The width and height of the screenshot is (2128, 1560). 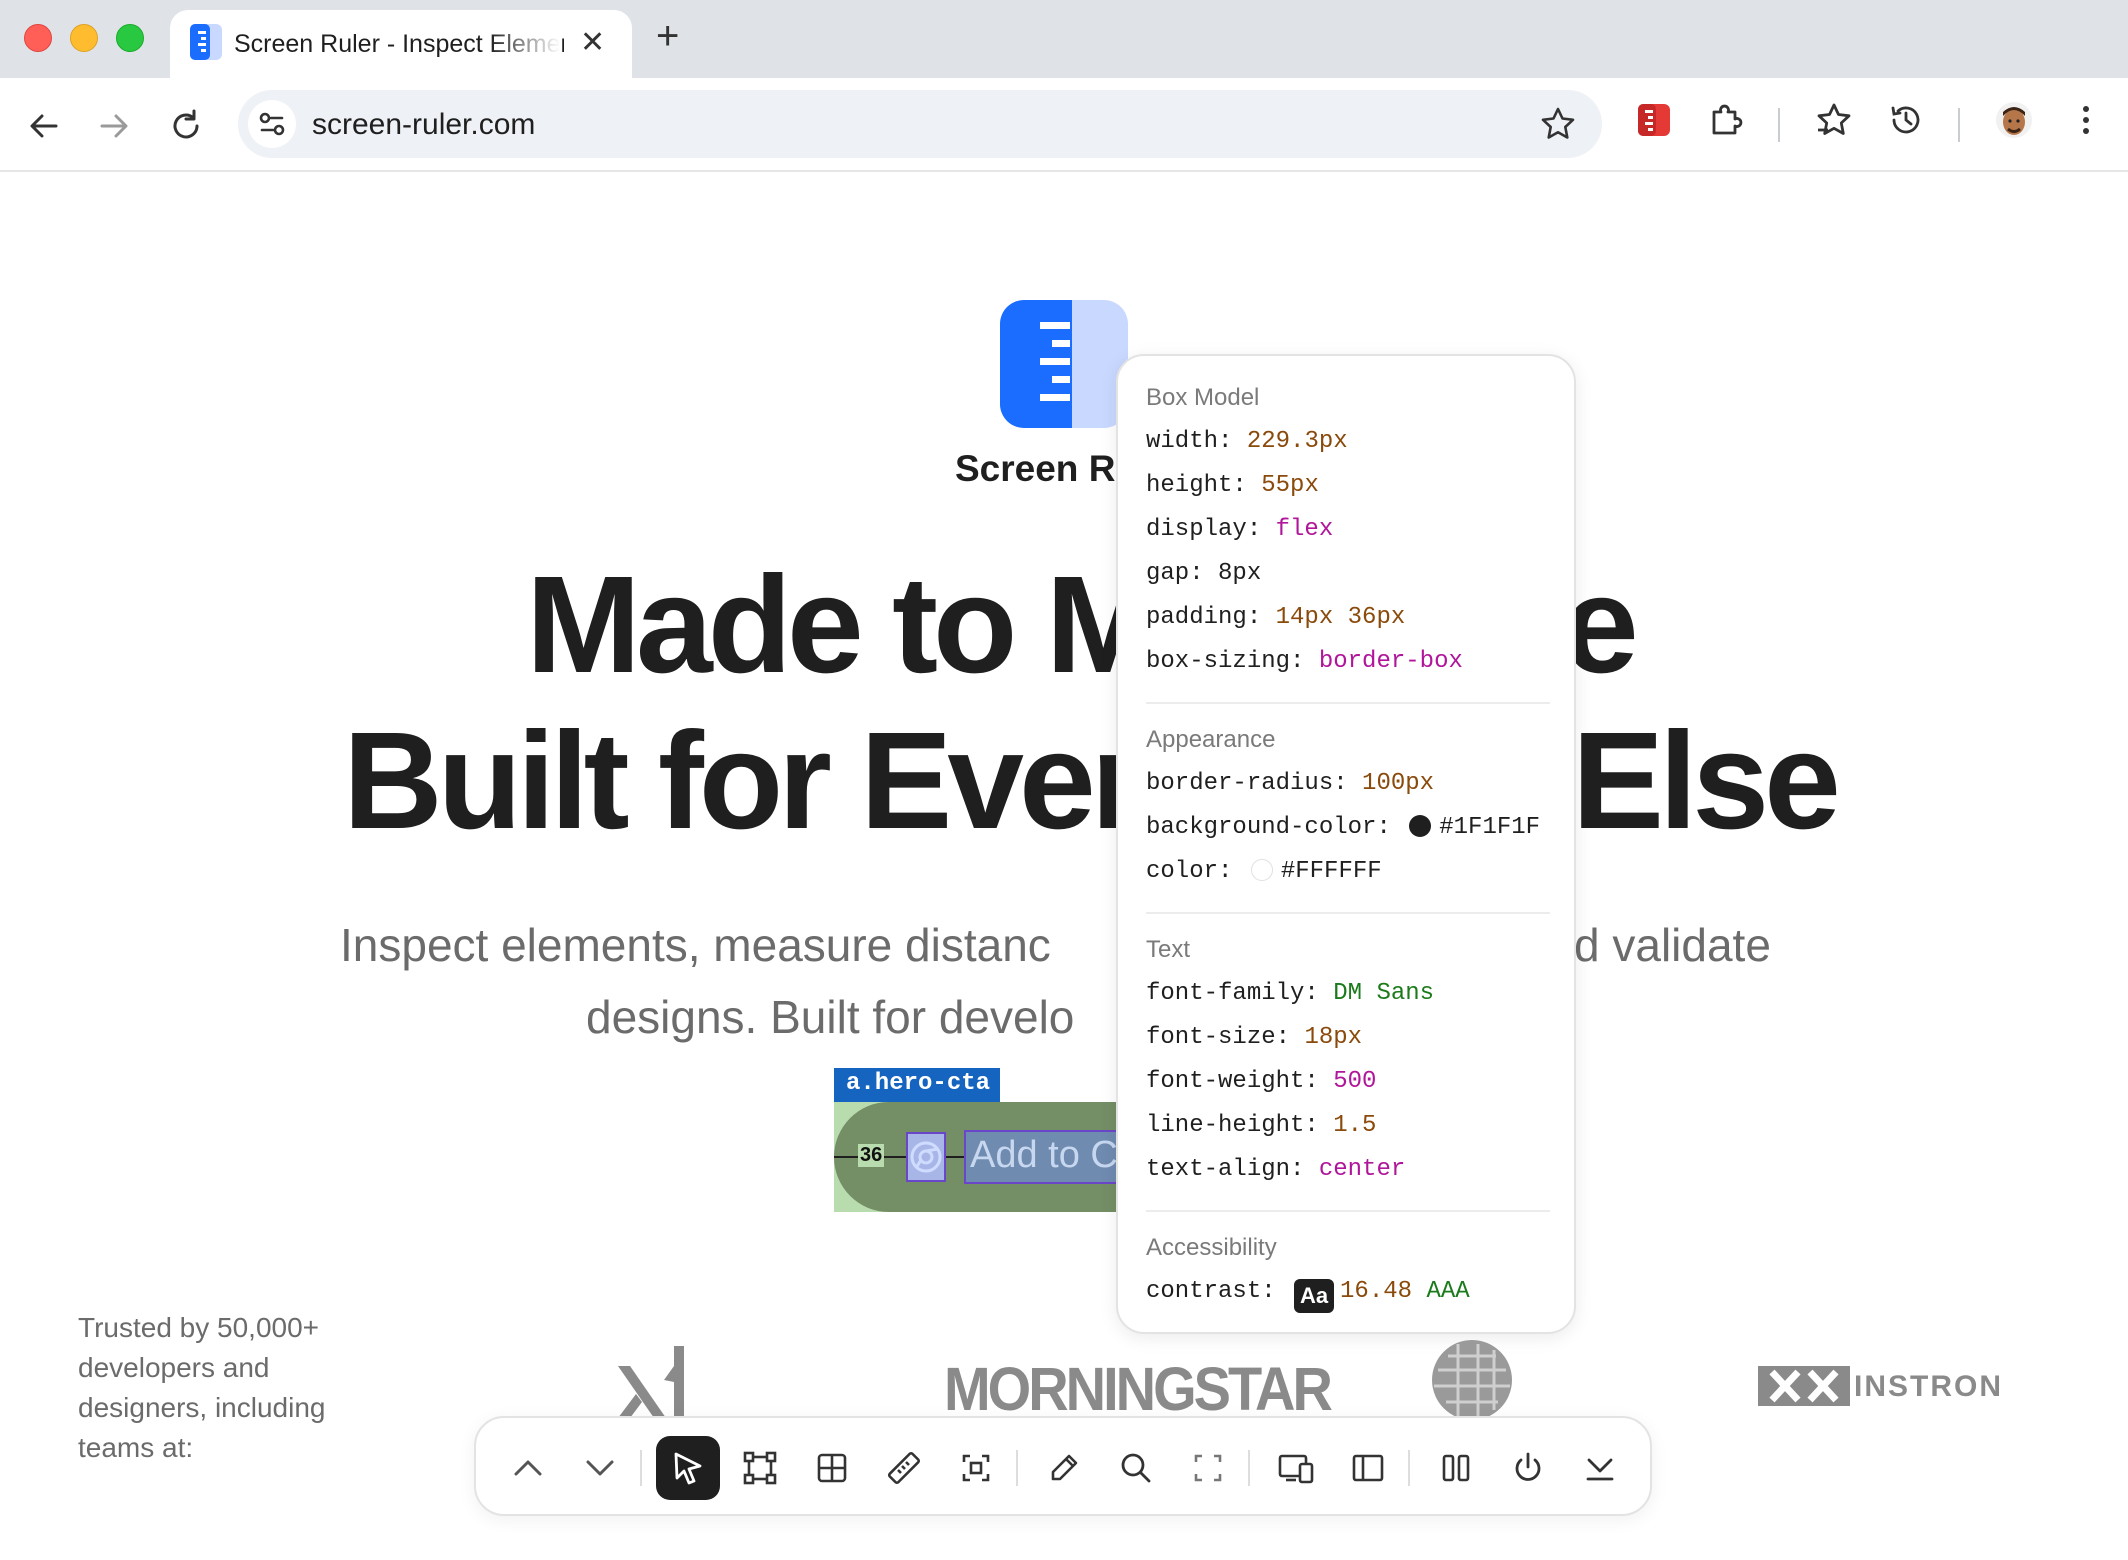 I want to click on zoom-tool-button, so click(x=1136, y=1468).